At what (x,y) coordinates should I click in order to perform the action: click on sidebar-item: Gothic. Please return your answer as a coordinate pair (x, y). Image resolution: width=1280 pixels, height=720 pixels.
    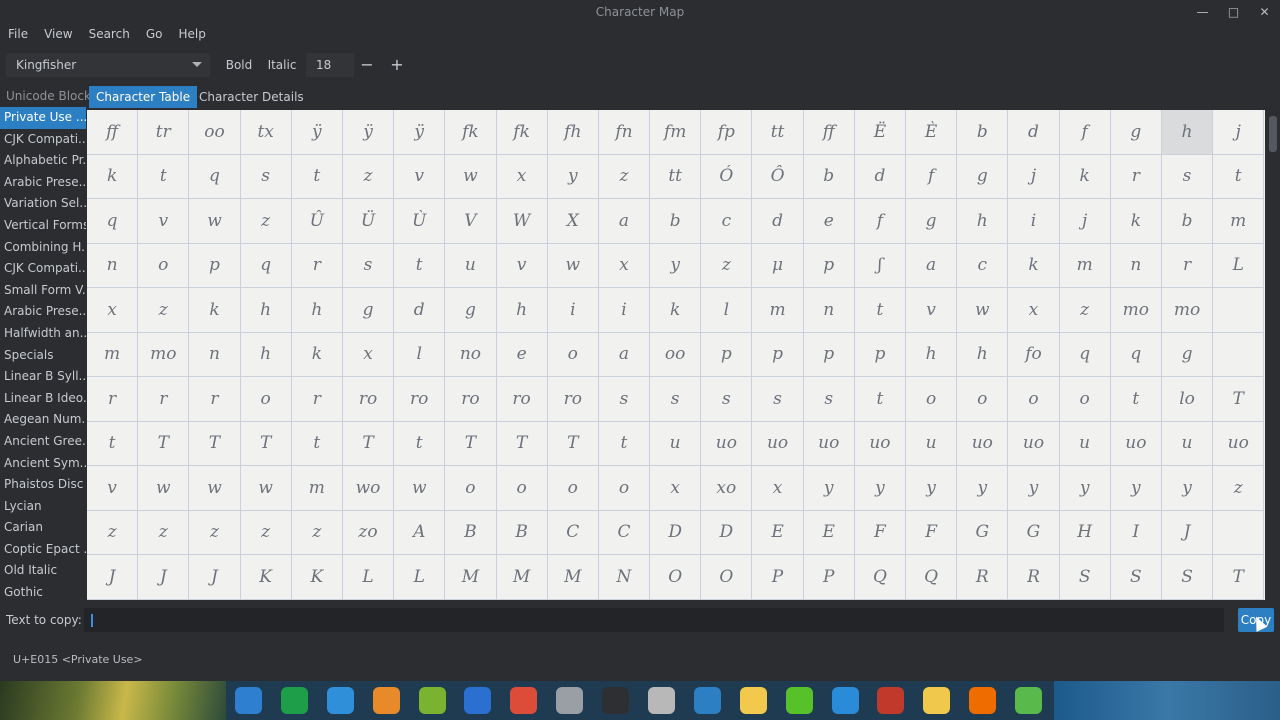
    Looking at the image, I should click on (43, 591).